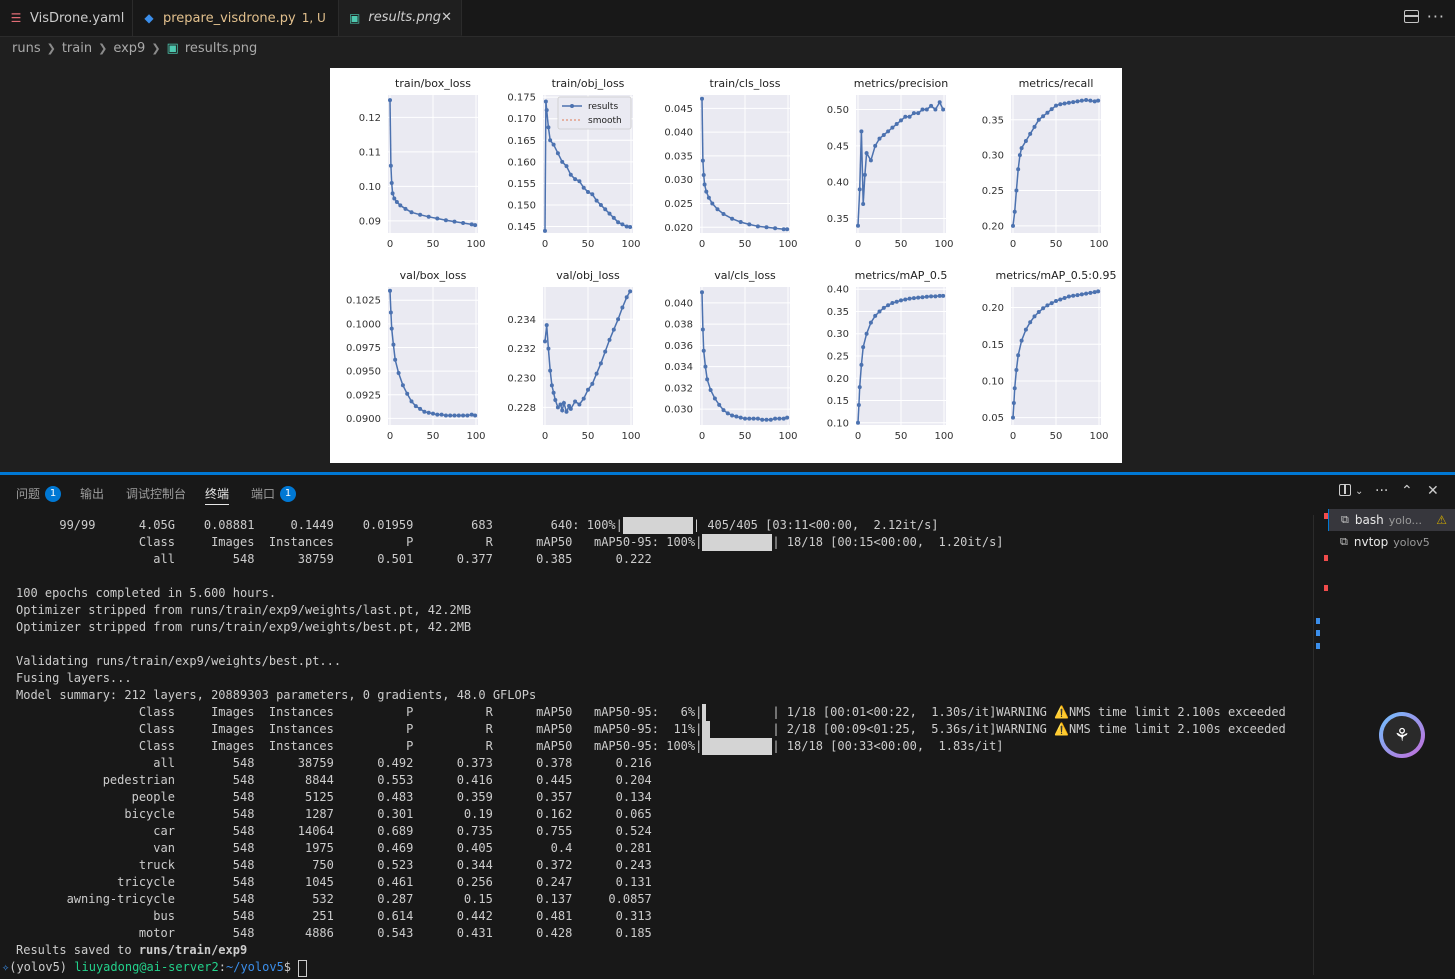 The height and width of the screenshot is (979, 1455). What do you see at coordinates (1407, 491) in the screenshot?
I see `maximize-panel-icon: ⌃` at bounding box center [1407, 491].